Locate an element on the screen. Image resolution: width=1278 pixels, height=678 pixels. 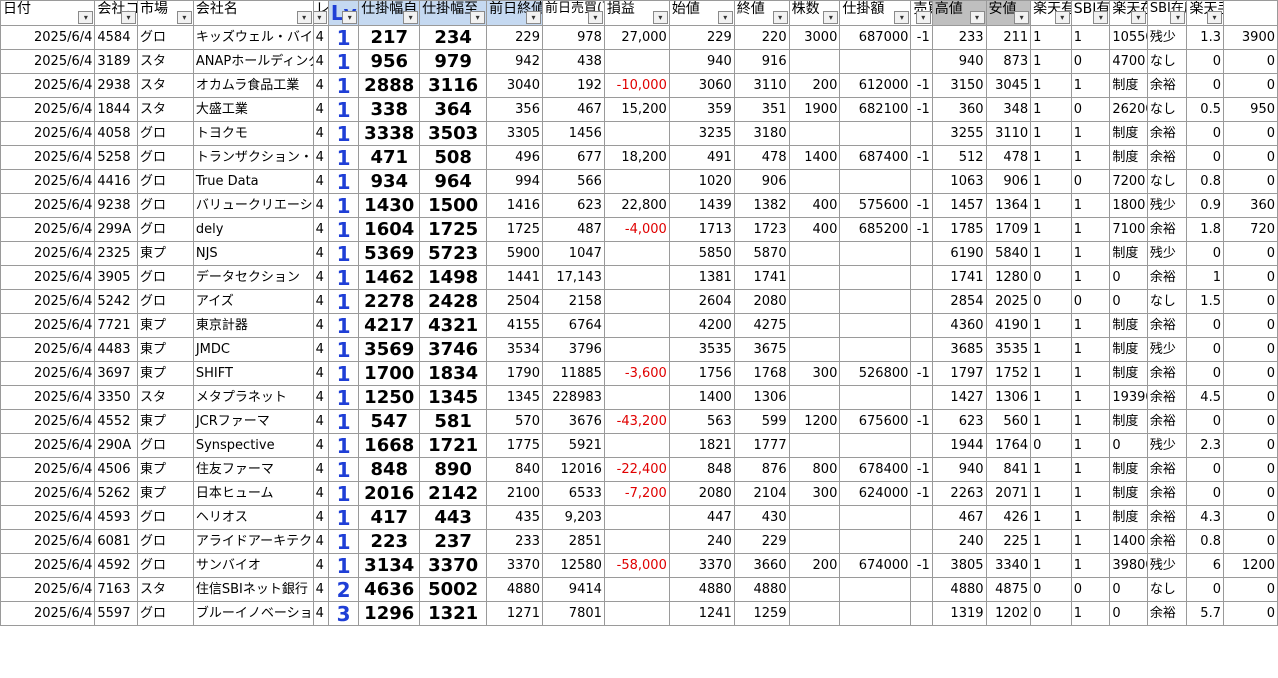
cell-name: True Data is located at coordinates (253, 181).